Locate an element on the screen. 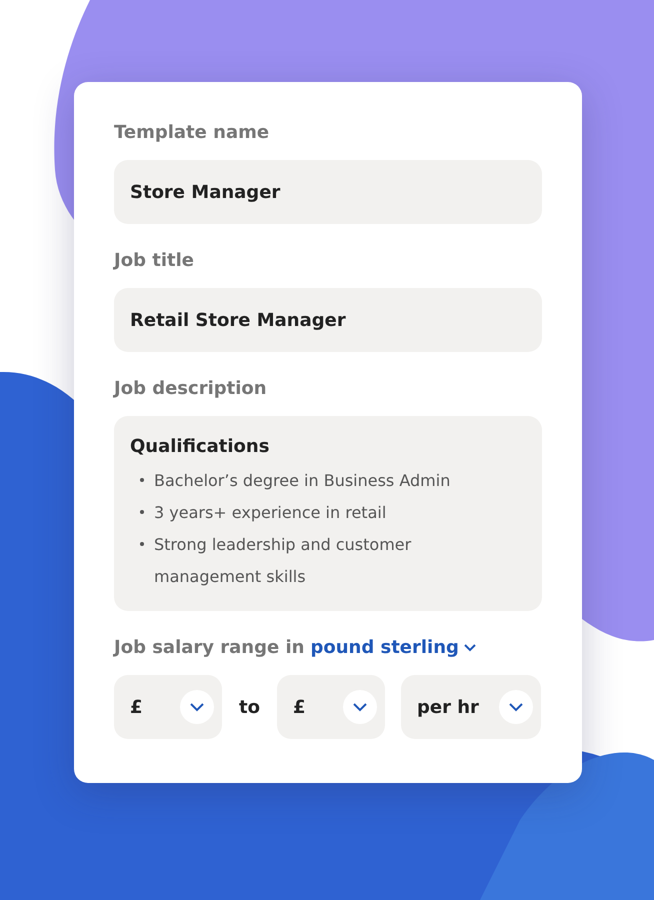  salary-label: Job salary range in is located at coordinates (209, 647).